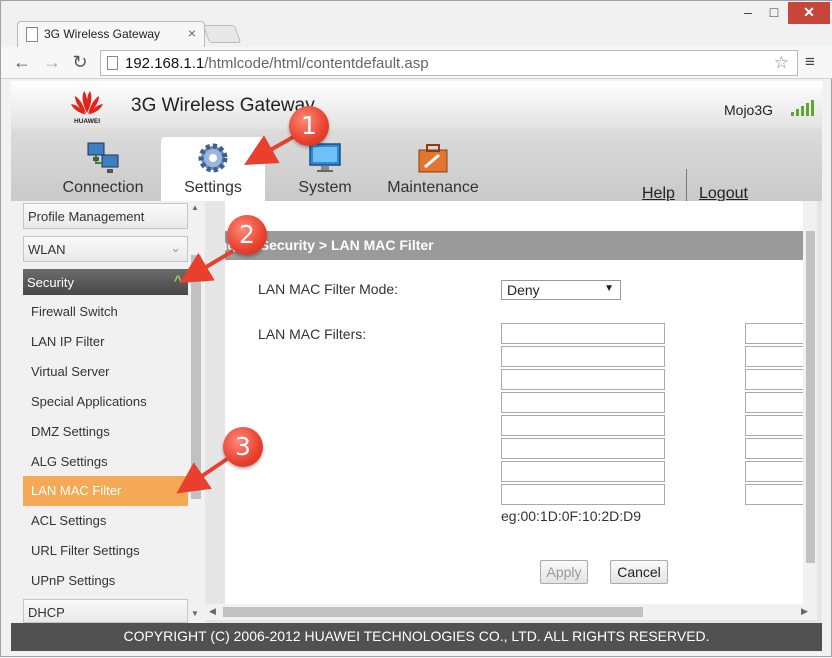 The height and width of the screenshot is (658, 832). I want to click on device-name: Mojo3G, so click(749, 110).